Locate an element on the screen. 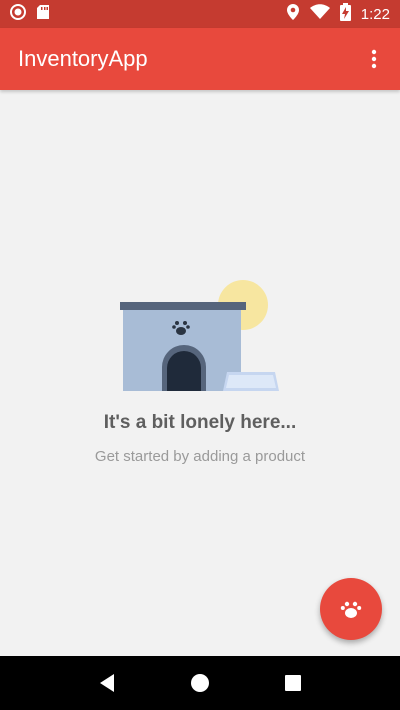 The height and width of the screenshot is (710, 400). status-bar: 1:22 is located at coordinates (200, 14).